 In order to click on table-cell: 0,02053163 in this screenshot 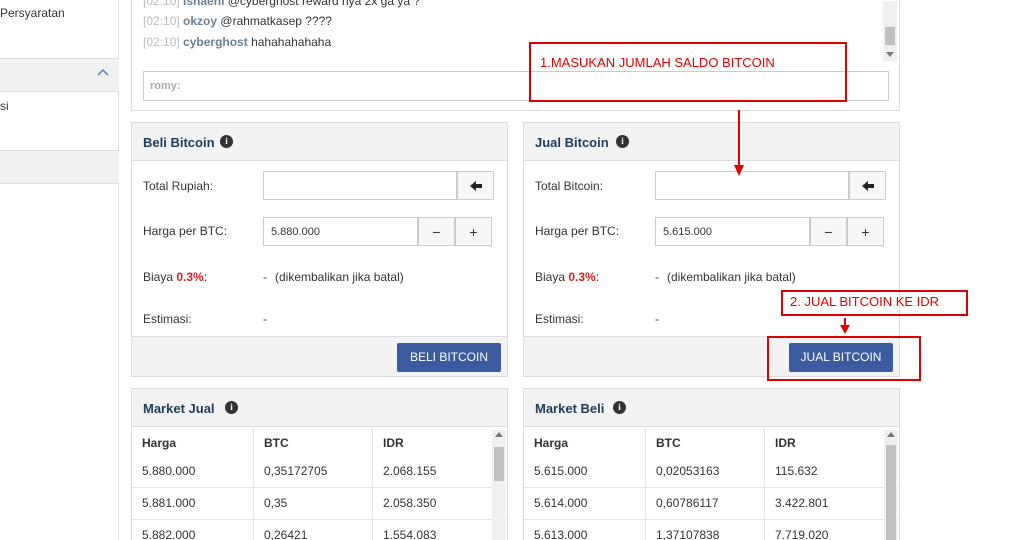, I will do `click(705, 472)`.